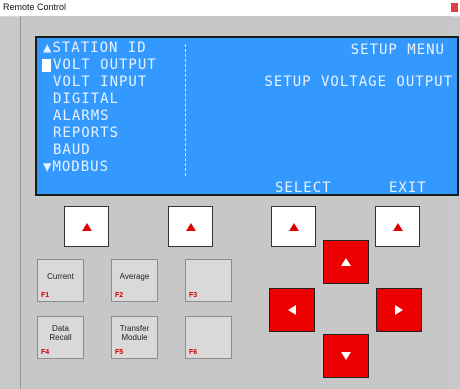 The image size is (460, 389). Describe the element at coordinates (408, 188) in the screenshot. I see `lcd-softkey-label-exit: EXIT` at that location.